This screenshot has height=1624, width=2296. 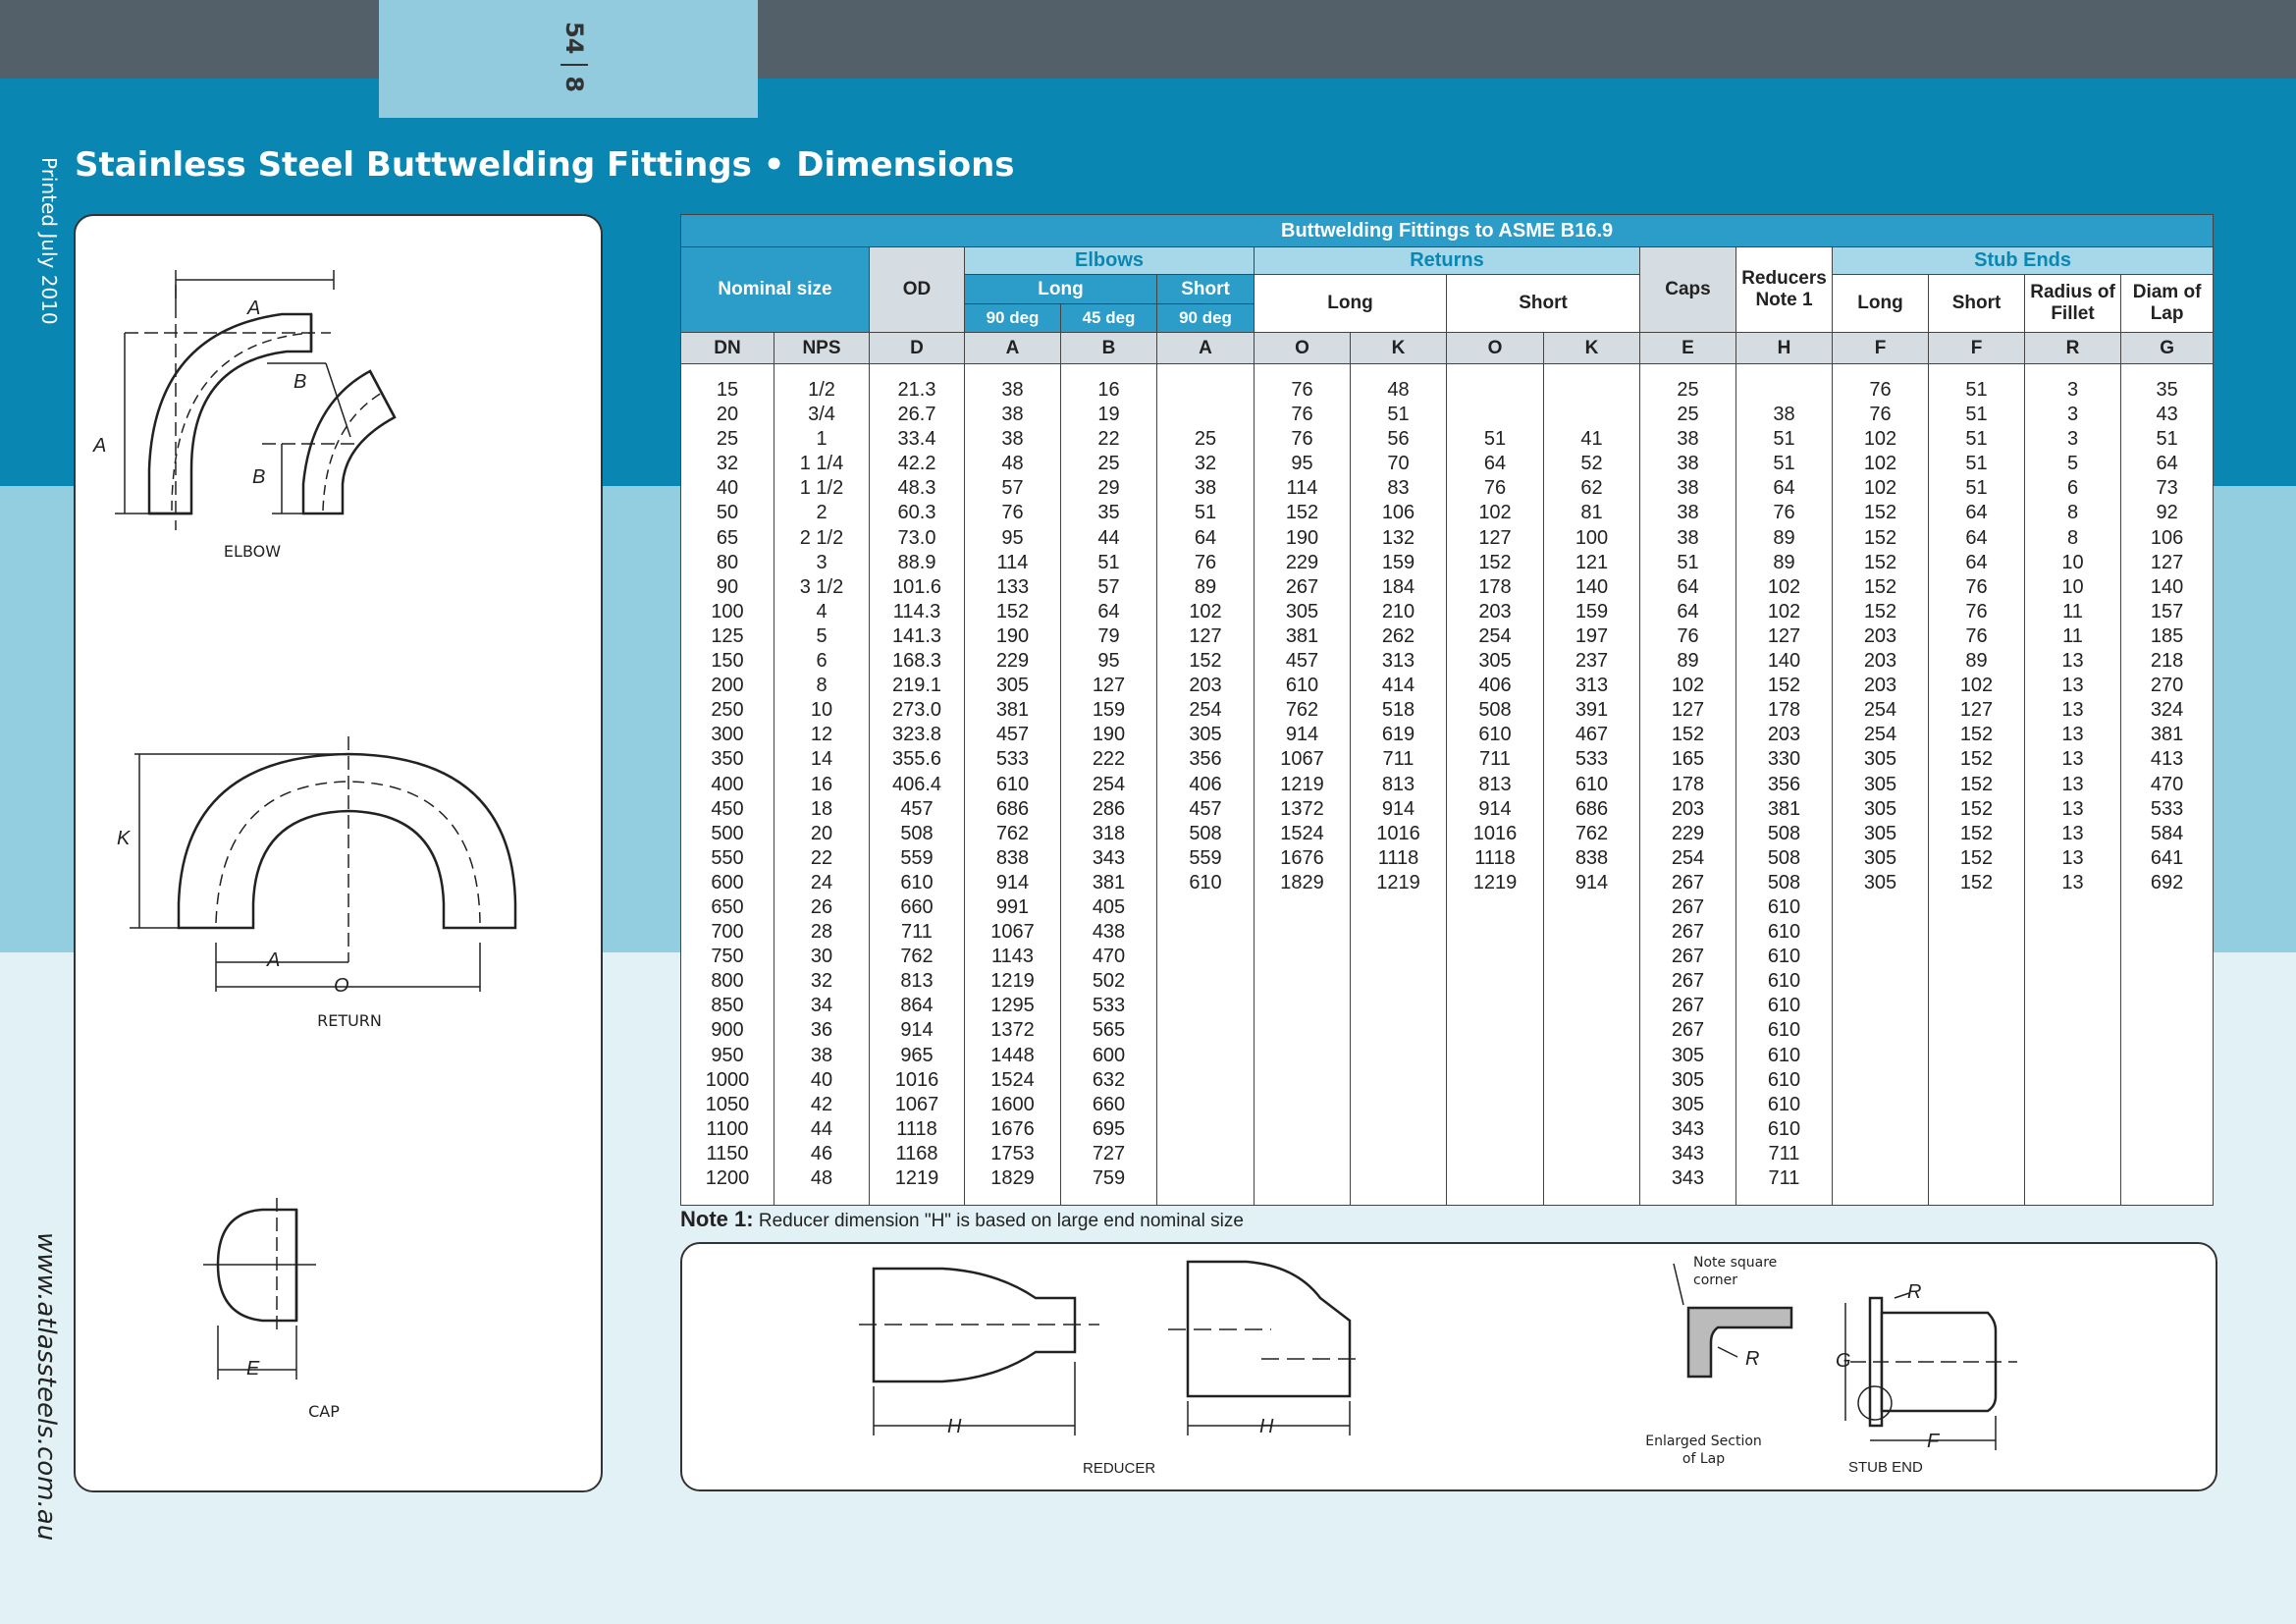 I want to click on letter-nps: NPS, so click(x=822, y=348).